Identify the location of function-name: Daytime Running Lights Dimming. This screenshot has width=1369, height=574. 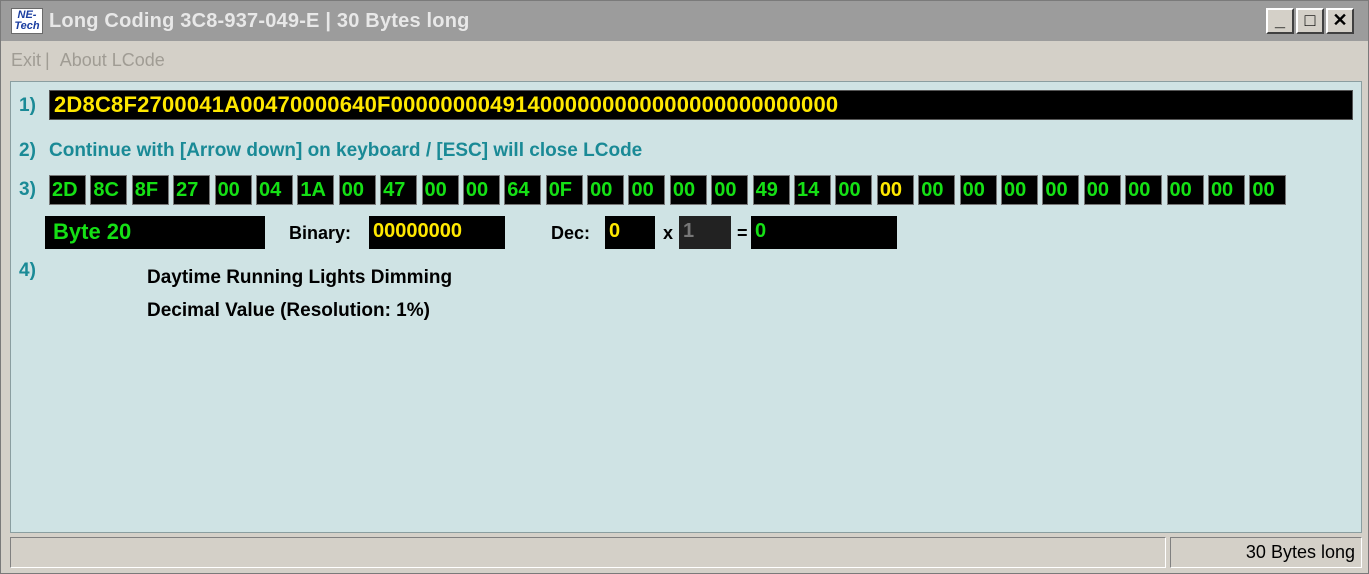
(300, 277).